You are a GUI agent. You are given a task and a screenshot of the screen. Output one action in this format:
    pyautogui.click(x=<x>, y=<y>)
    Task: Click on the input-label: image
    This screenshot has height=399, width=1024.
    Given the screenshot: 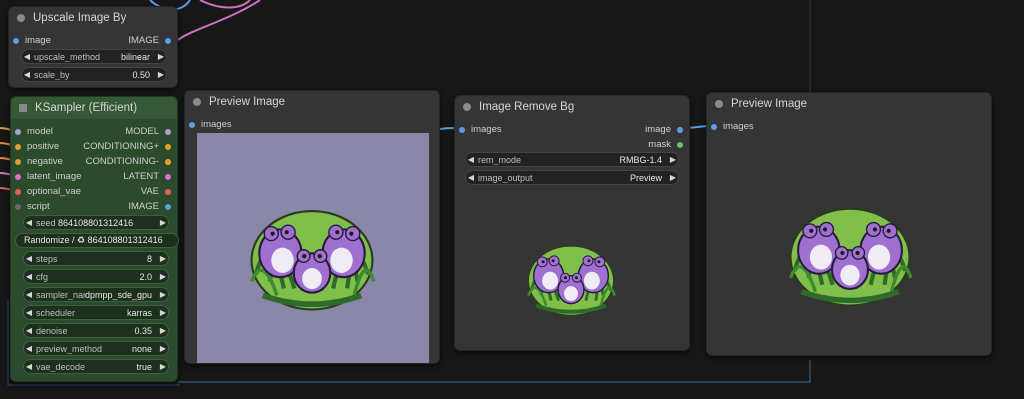 What is the action you would take?
    pyautogui.click(x=38, y=40)
    